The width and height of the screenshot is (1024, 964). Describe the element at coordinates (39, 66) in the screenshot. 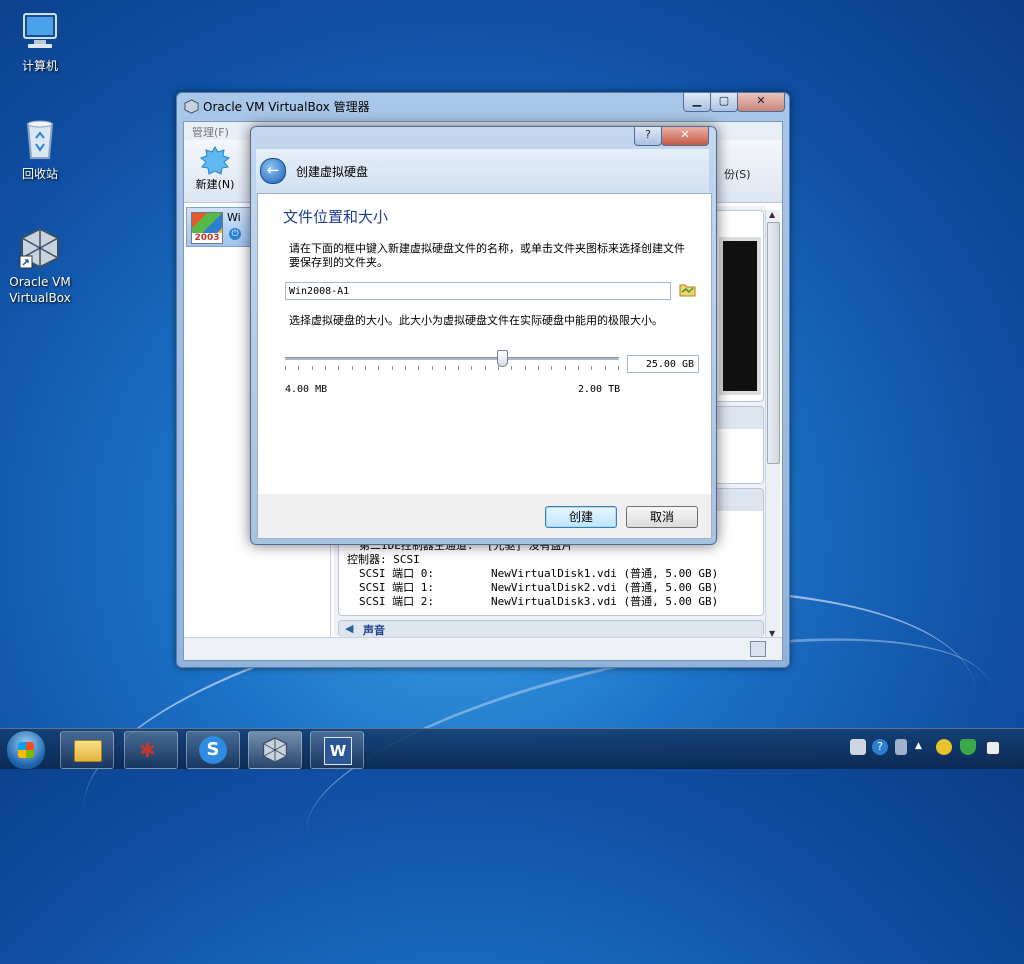

I see `desktop-icon-label: 计算机` at that location.